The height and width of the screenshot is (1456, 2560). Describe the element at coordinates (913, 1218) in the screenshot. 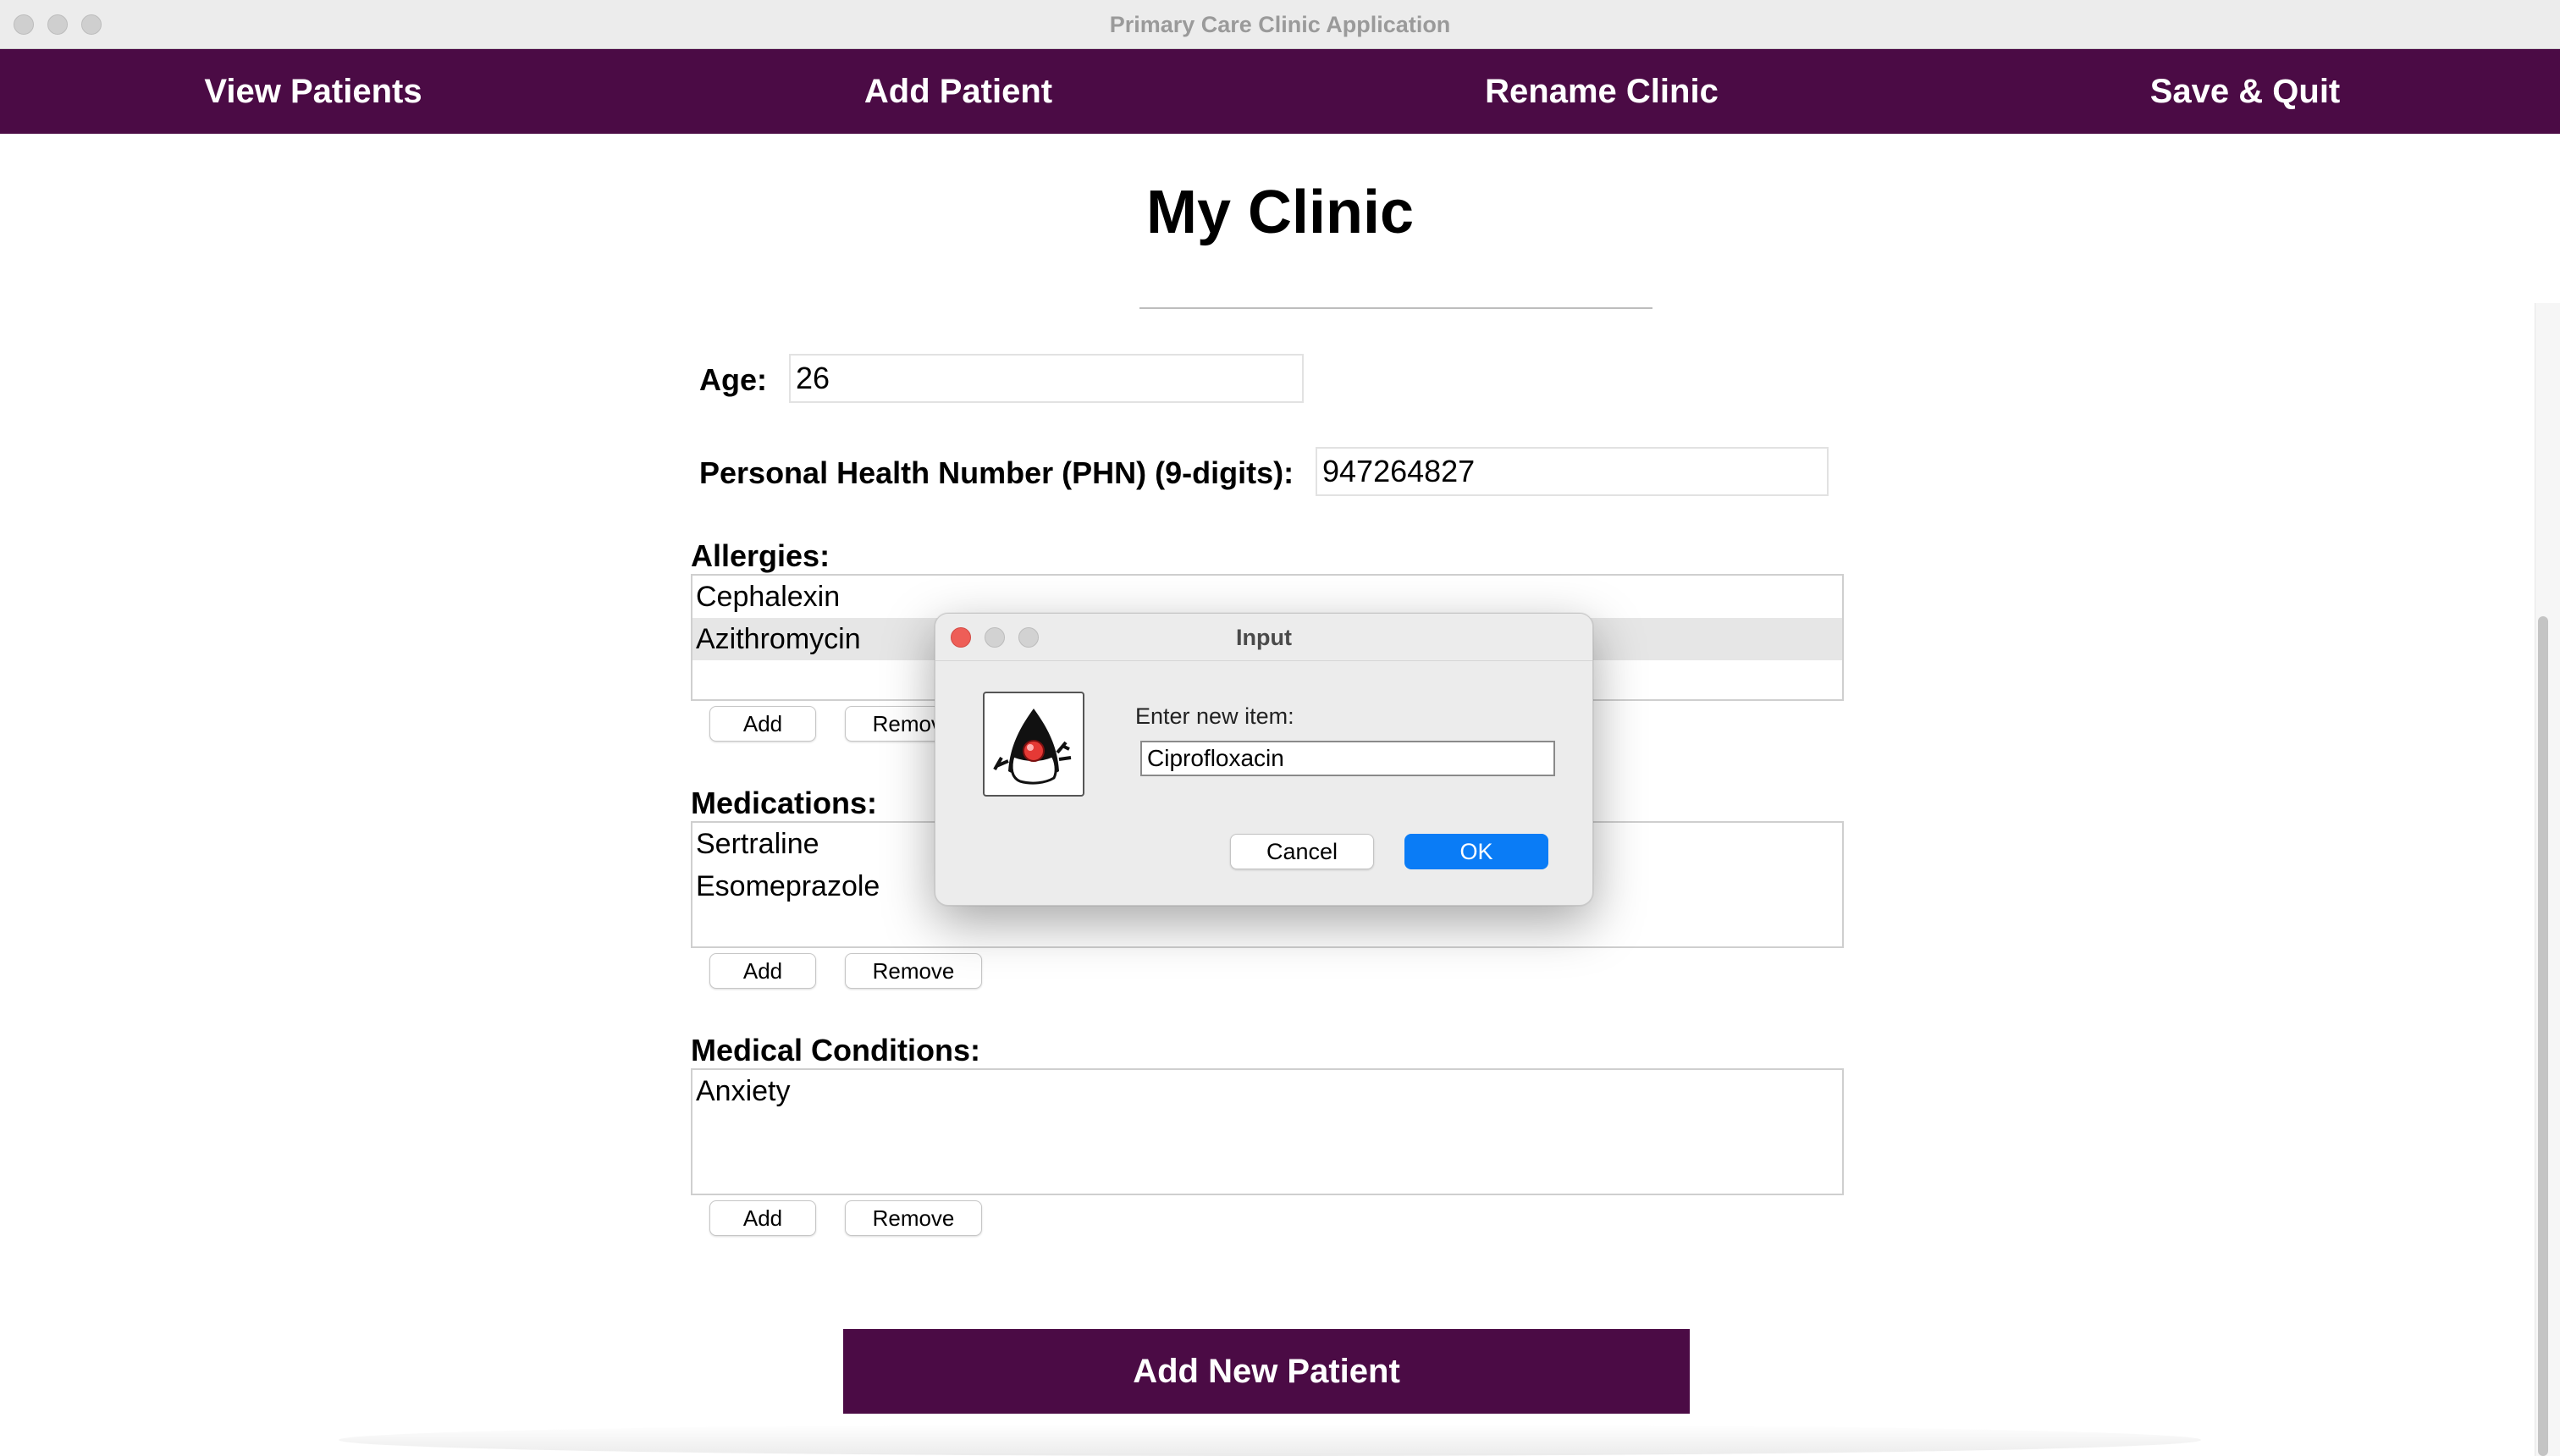

I see `conditions-remove-button: Remove` at that location.